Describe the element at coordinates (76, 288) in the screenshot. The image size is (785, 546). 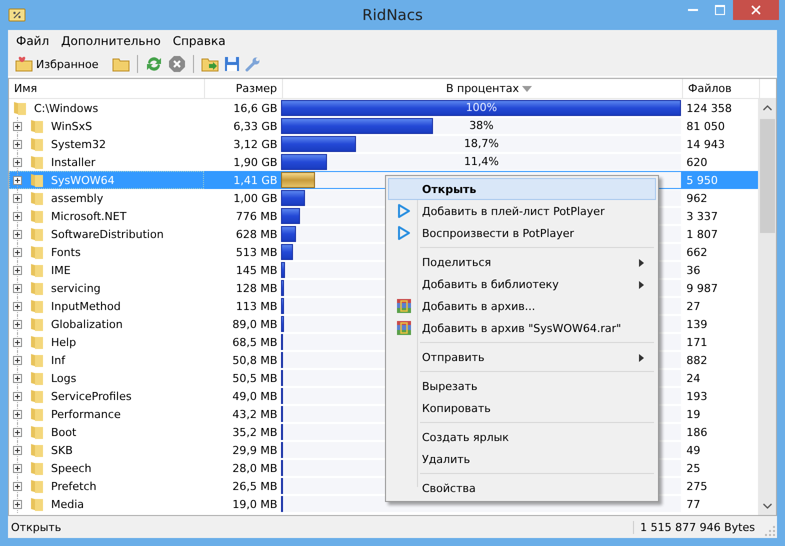
I see `folder-name: servicing` at that location.